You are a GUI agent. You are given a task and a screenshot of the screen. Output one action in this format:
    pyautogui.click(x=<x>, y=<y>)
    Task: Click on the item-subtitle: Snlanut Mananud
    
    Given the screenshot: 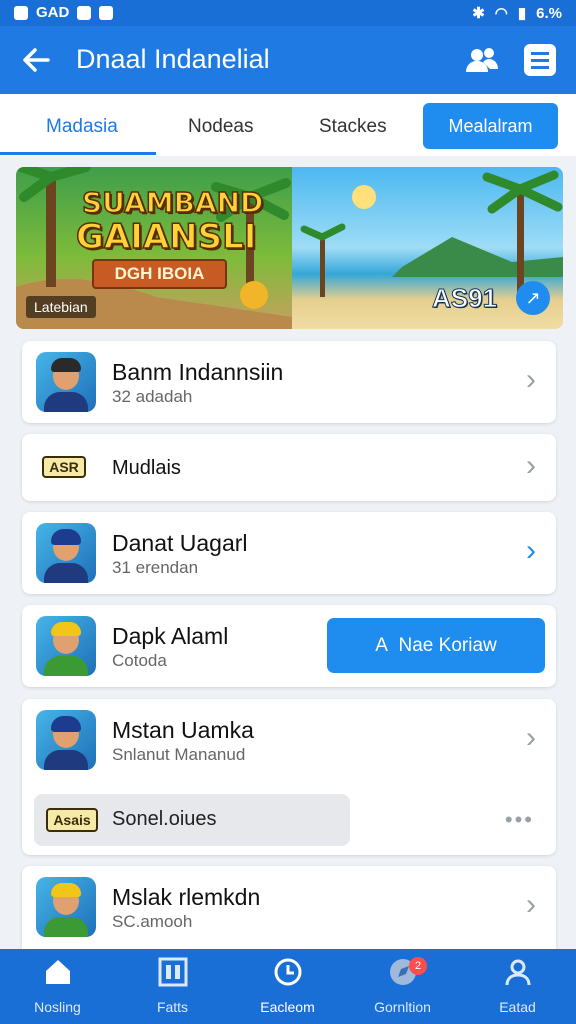 What is the action you would take?
    pyautogui.click(x=179, y=754)
    